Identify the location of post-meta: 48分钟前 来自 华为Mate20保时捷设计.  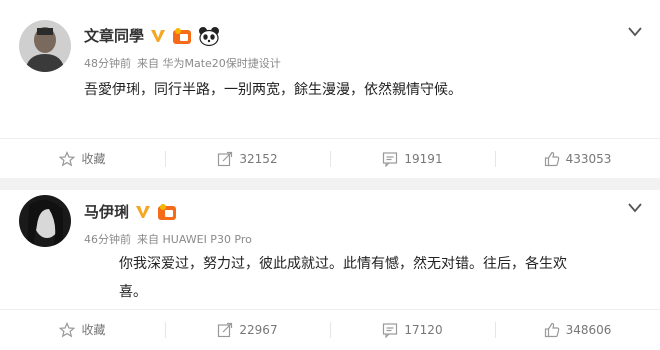
(185, 63).